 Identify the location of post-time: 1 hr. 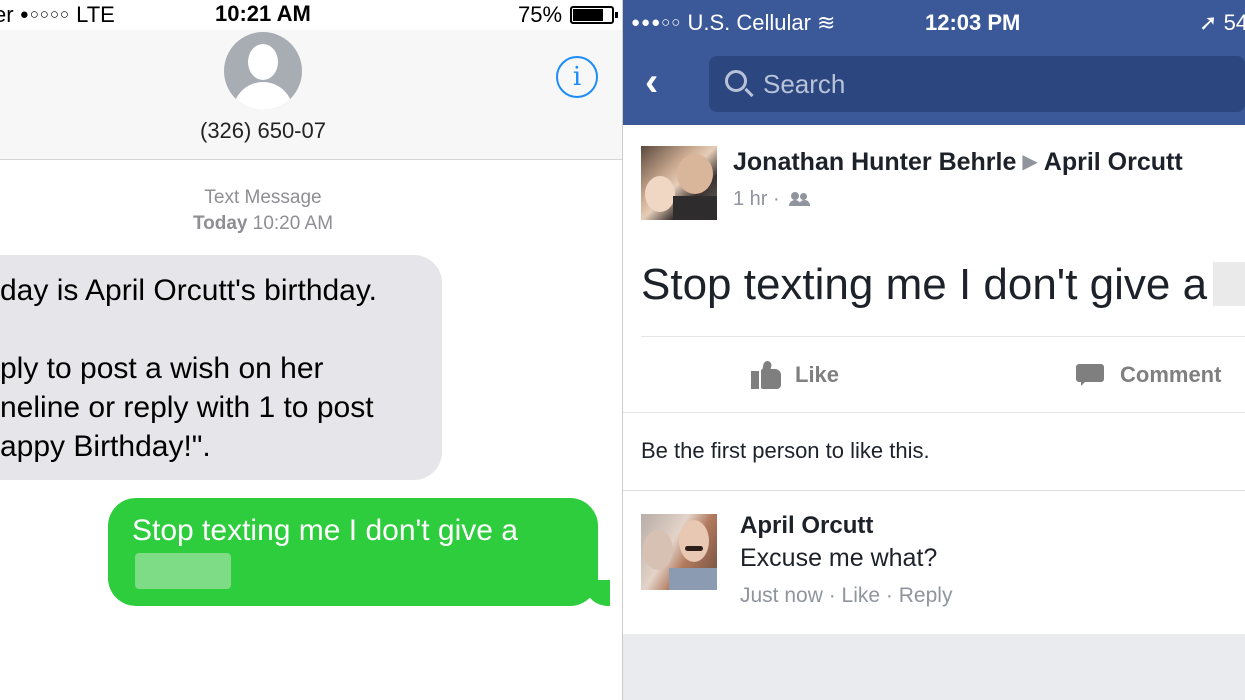
(750, 199).